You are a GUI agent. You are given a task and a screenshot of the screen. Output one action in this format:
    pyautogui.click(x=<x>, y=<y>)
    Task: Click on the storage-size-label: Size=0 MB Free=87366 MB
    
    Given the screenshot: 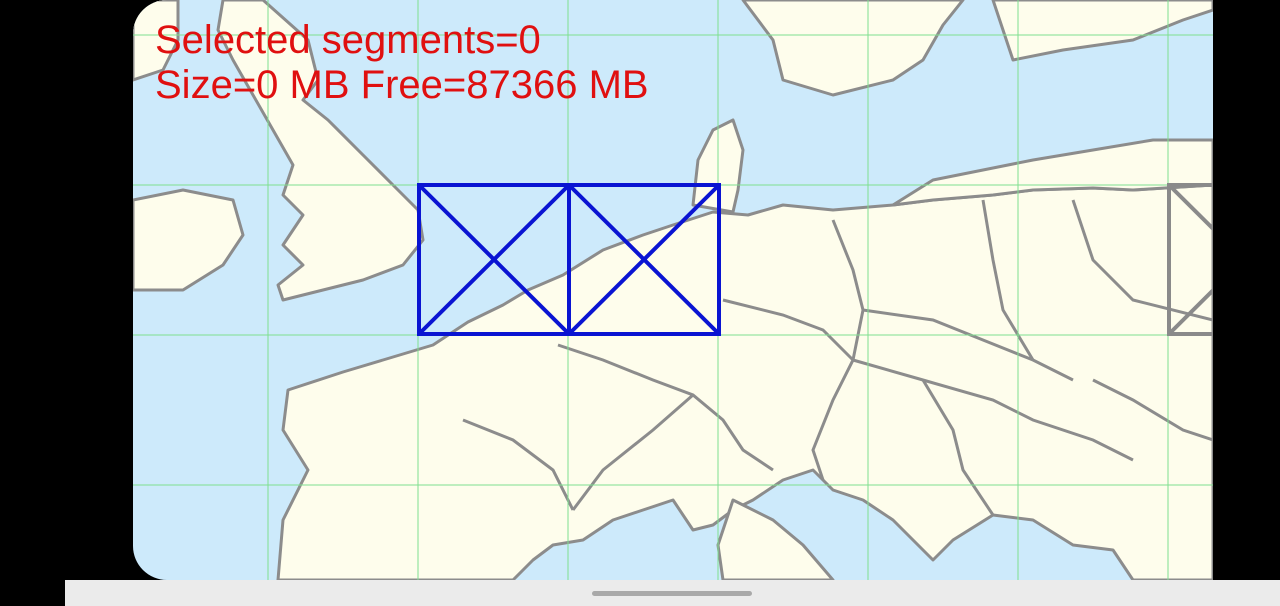 What is the action you would take?
    pyautogui.click(x=402, y=85)
    